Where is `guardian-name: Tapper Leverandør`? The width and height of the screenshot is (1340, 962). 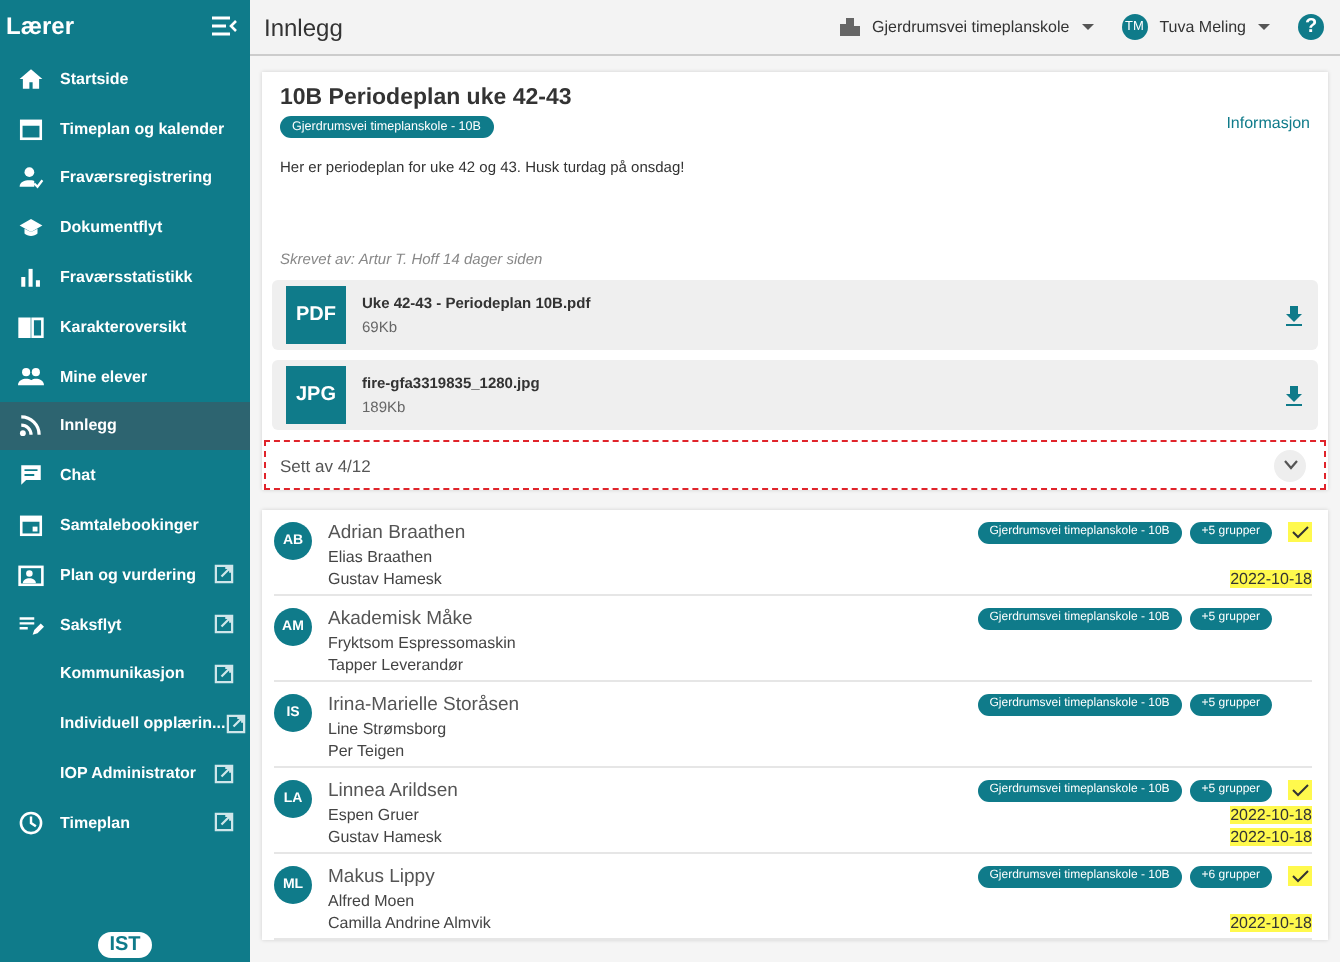 guardian-name: Tapper Leverandør is located at coordinates (396, 665).